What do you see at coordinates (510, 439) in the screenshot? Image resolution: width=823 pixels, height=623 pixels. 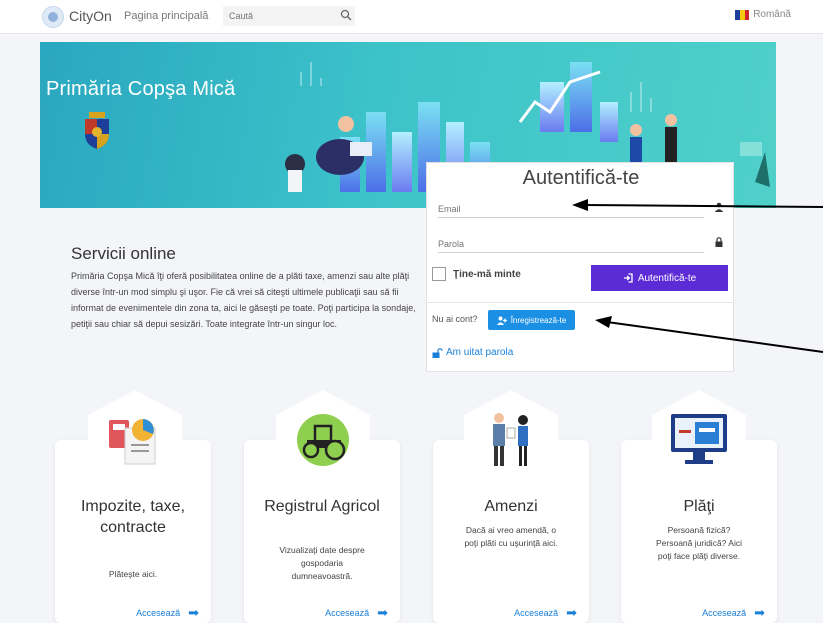 I see `officer-icon` at bounding box center [510, 439].